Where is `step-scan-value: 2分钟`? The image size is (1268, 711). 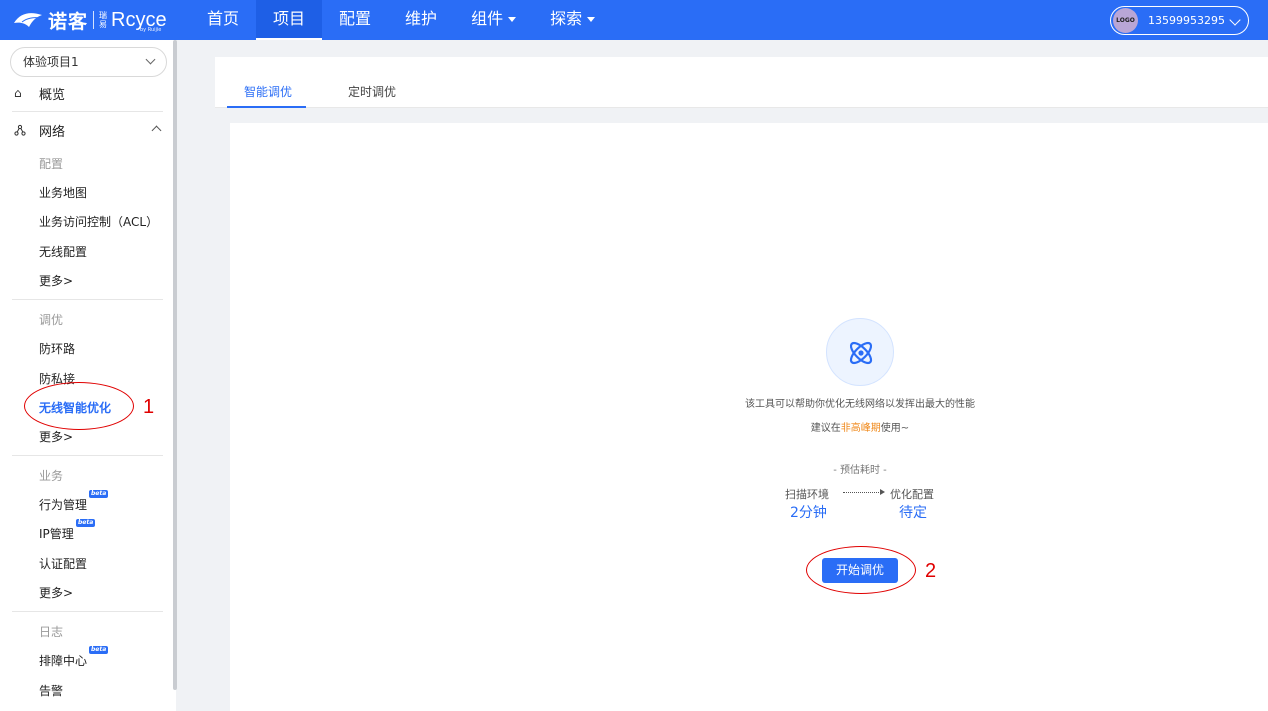 step-scan-value: 2分钟 is located at coordinates (808, 513).